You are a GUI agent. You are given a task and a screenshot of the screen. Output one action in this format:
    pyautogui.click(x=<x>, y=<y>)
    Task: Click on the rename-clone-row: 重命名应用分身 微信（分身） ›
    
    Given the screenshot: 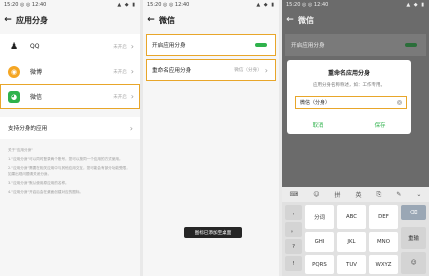 What is the action you would take?
    pyautogui.click(x=211, y=70)
    